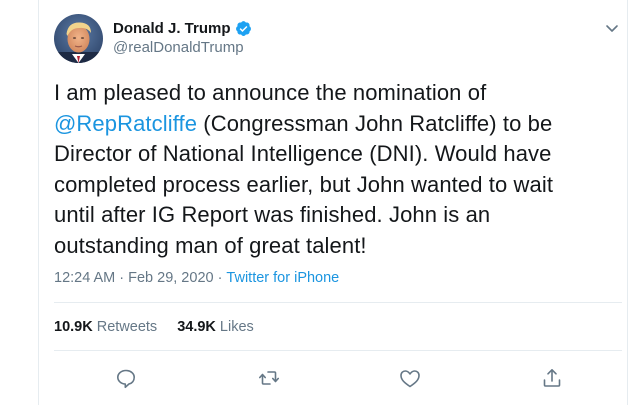 This screenshot has width=638, height=405. What do you see at coordinates (243, 28) in the screenshot?
I see `verified-badge-icon` at bounding box center [243, 28].